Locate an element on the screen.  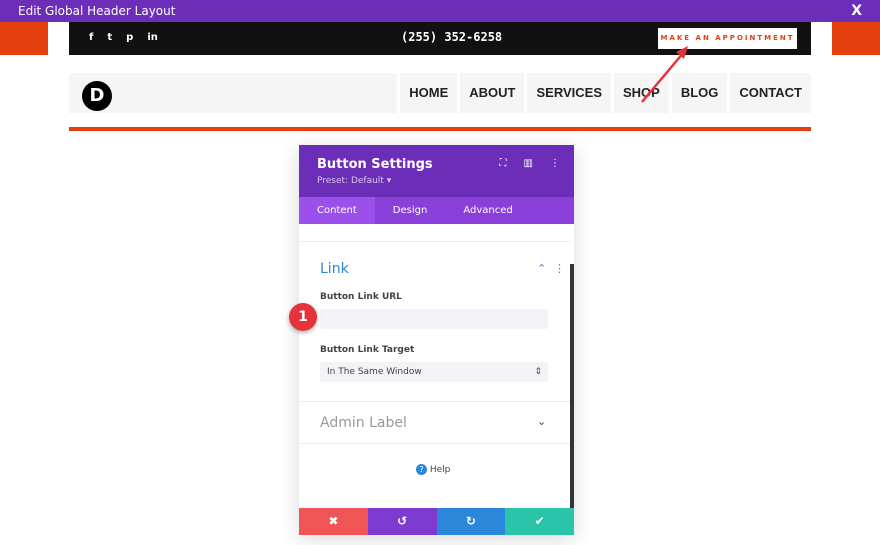
chevron-down-icon: ⌄ is located at coordinates (541, 421).